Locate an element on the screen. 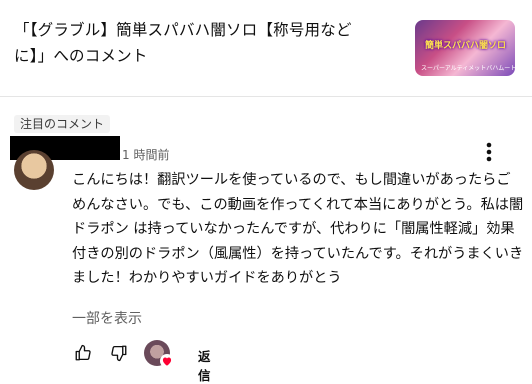 The width and height of the screenshot is (532, 384). like-button is located at coordinates (83, 353).